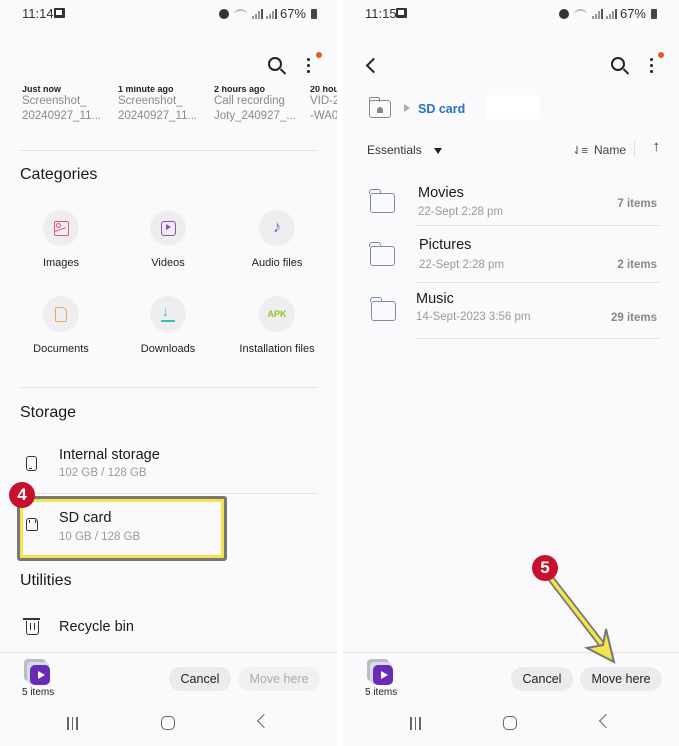  What do you see at coordinates (654, 13) in the screenshot?
I see `battery-icon` at bounding box center [654, 13].